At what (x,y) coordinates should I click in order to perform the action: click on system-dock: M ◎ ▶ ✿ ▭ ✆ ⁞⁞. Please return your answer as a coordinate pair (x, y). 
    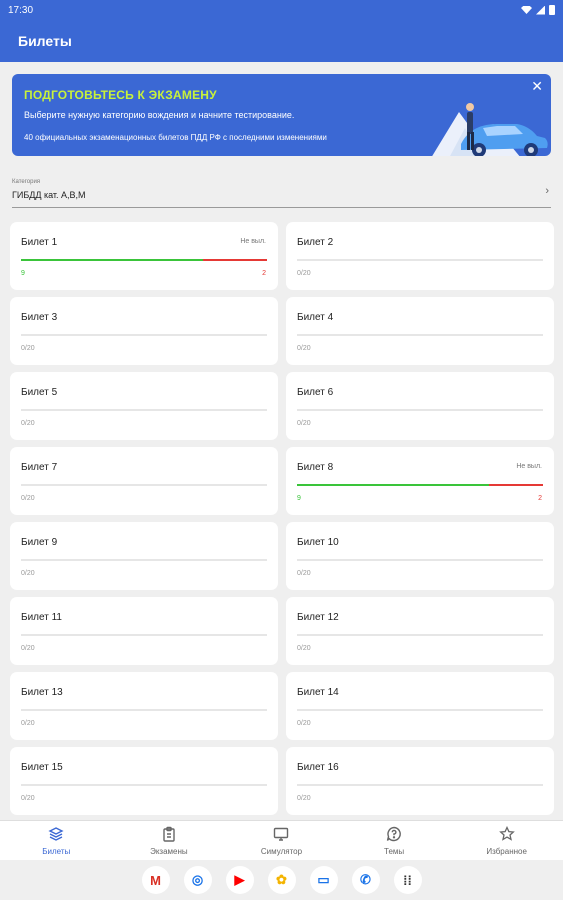
    Looking at the image, I should click on (281, 880).